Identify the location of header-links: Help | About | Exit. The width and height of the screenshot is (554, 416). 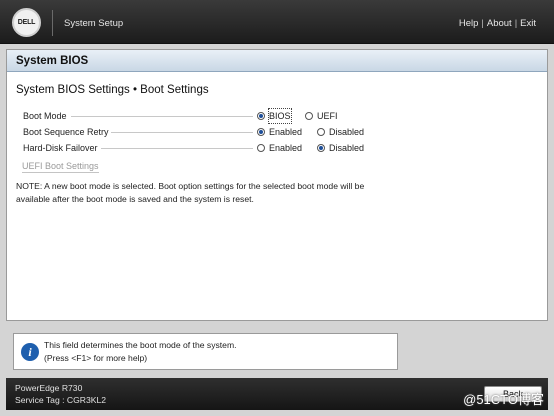
(497, 23).